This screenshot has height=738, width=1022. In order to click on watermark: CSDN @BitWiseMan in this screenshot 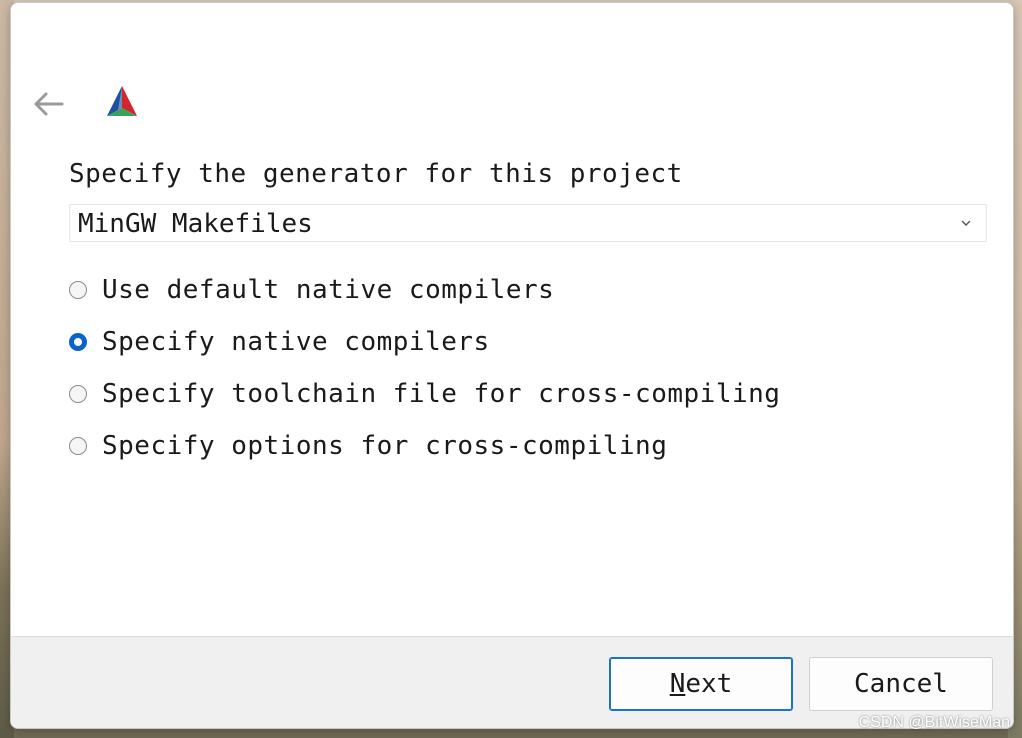, I will do `click(934, 722)`.